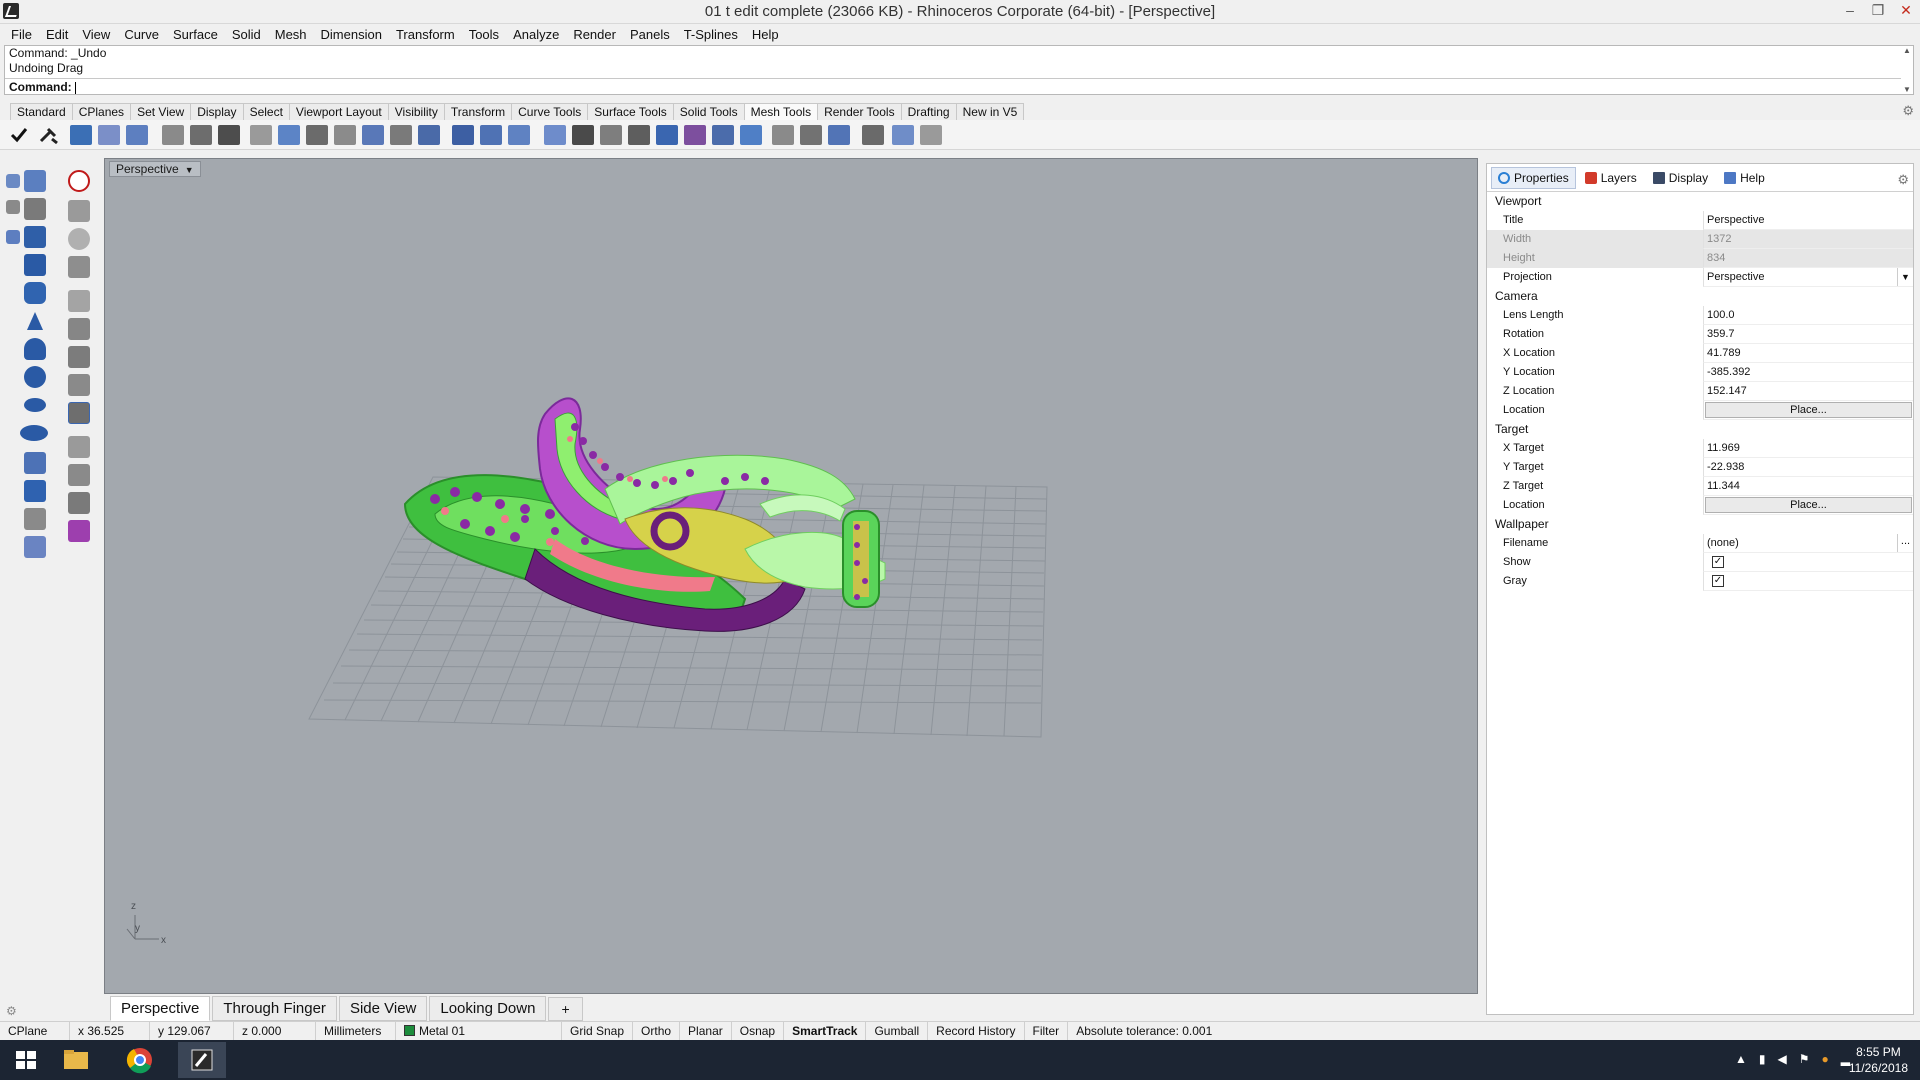 This screenshot has width=1920, height=1080. What do you see at coordinates (594, 34) in the screenshot?
I see `menu-render: Render` at bounding box center [594, 34].